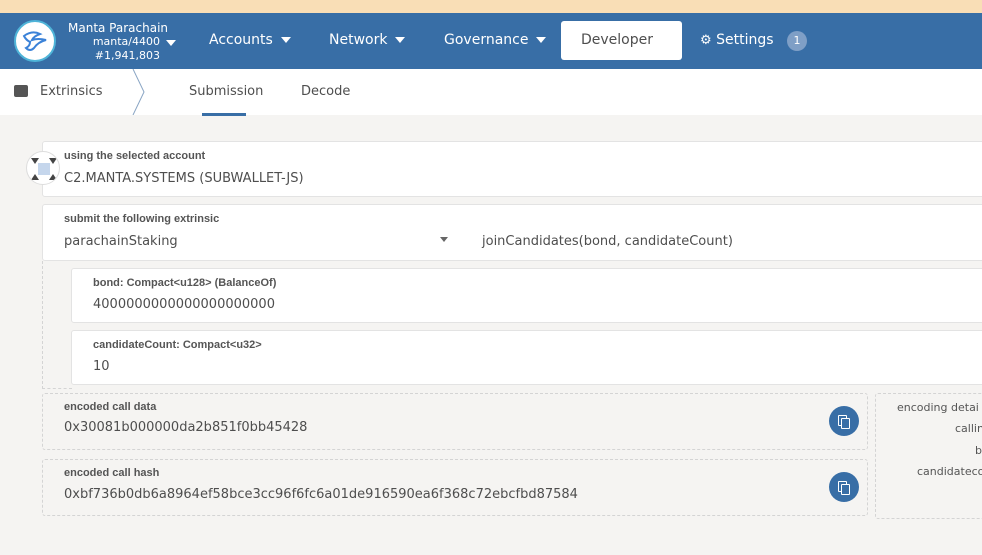 This screenshot has width=982, height=555. Describe the element at coordinates (617, 40) in the screenshot. I see `menu-label: Developer` at that location.